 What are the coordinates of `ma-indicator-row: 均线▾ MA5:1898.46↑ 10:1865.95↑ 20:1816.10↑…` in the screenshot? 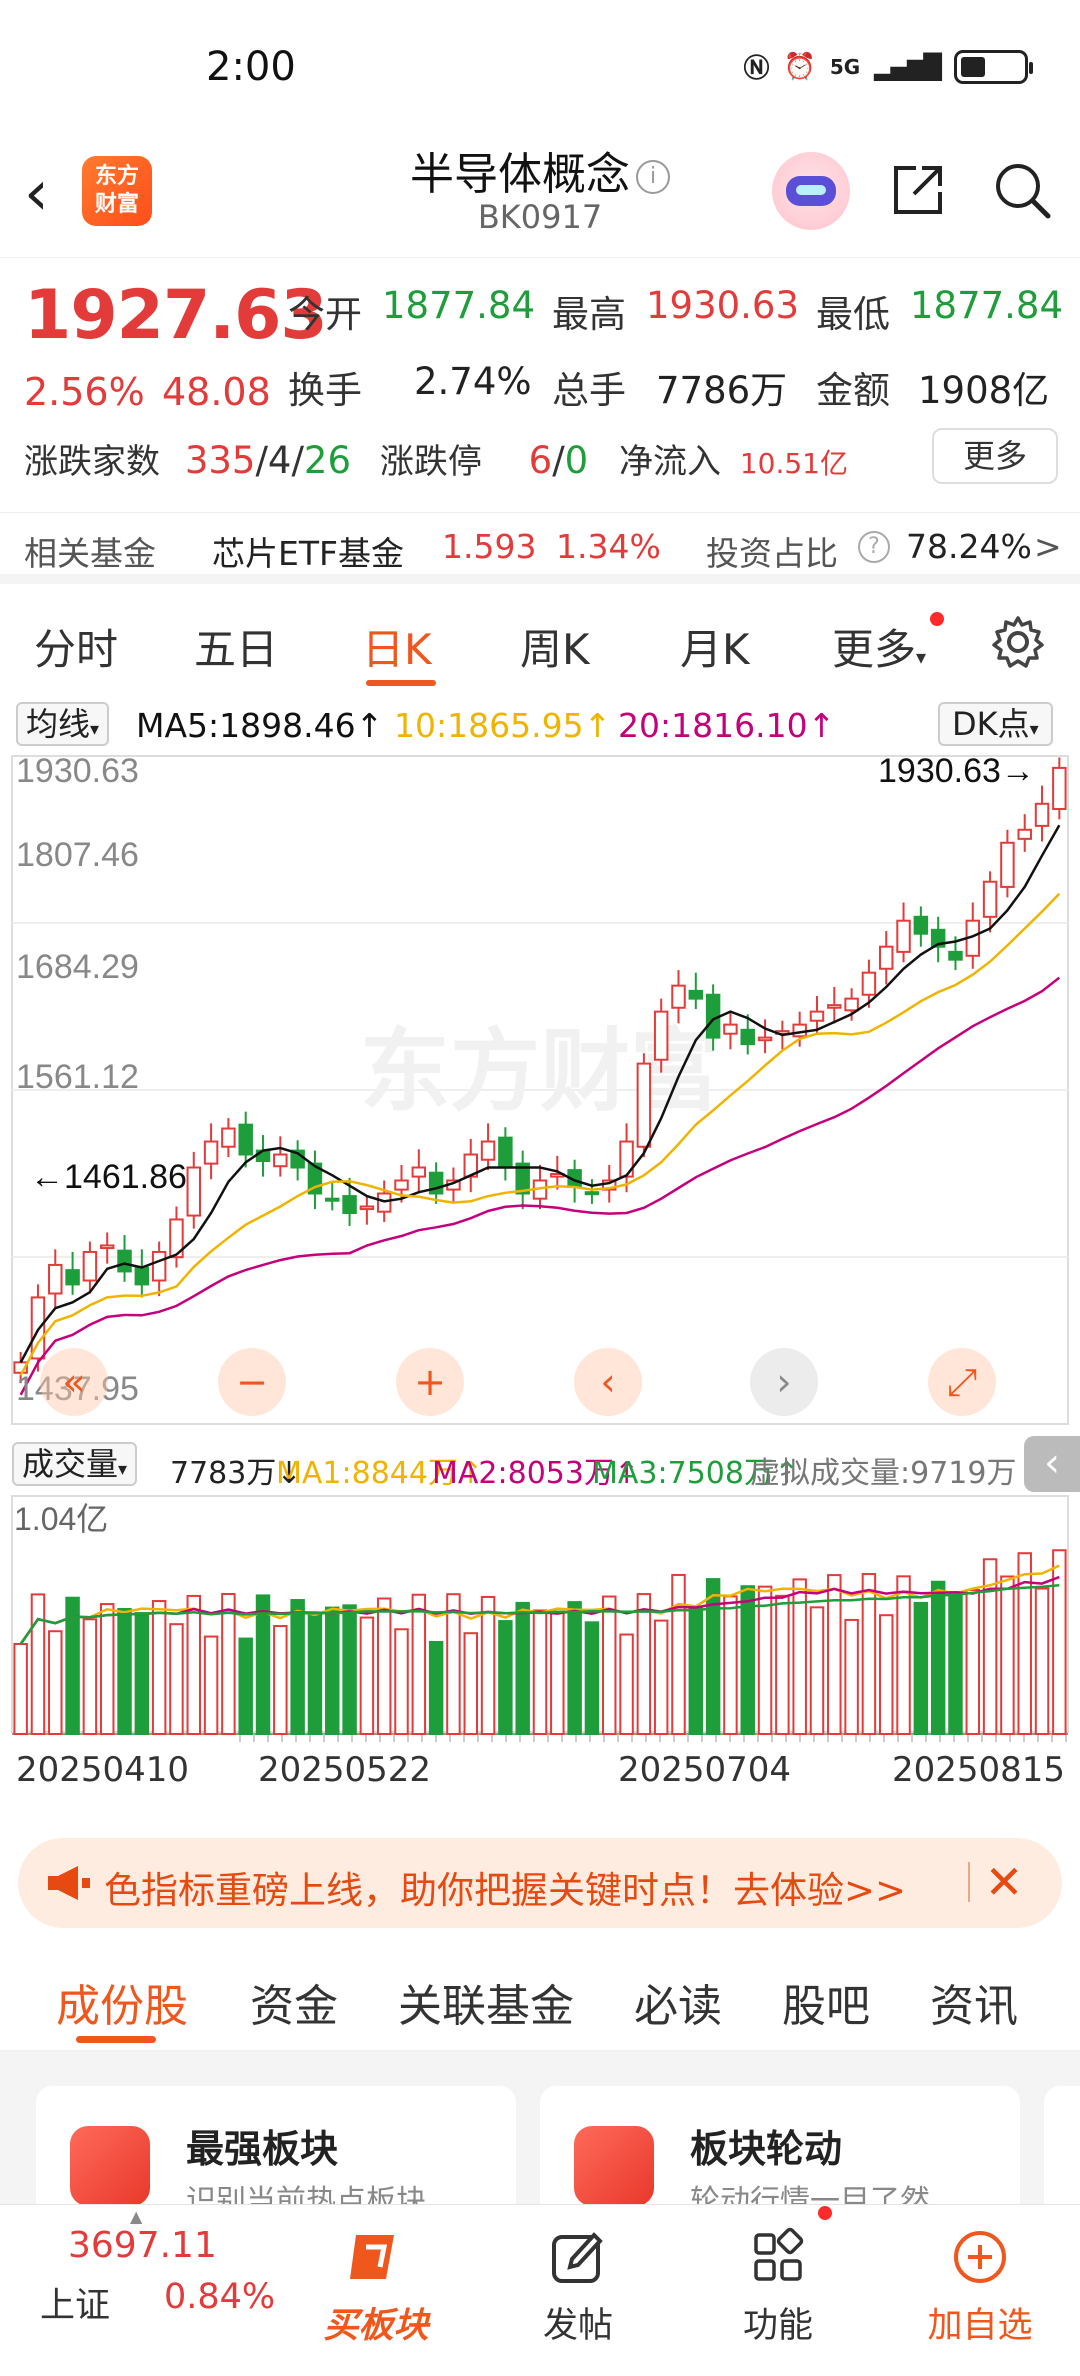 It's located at (540, 724).